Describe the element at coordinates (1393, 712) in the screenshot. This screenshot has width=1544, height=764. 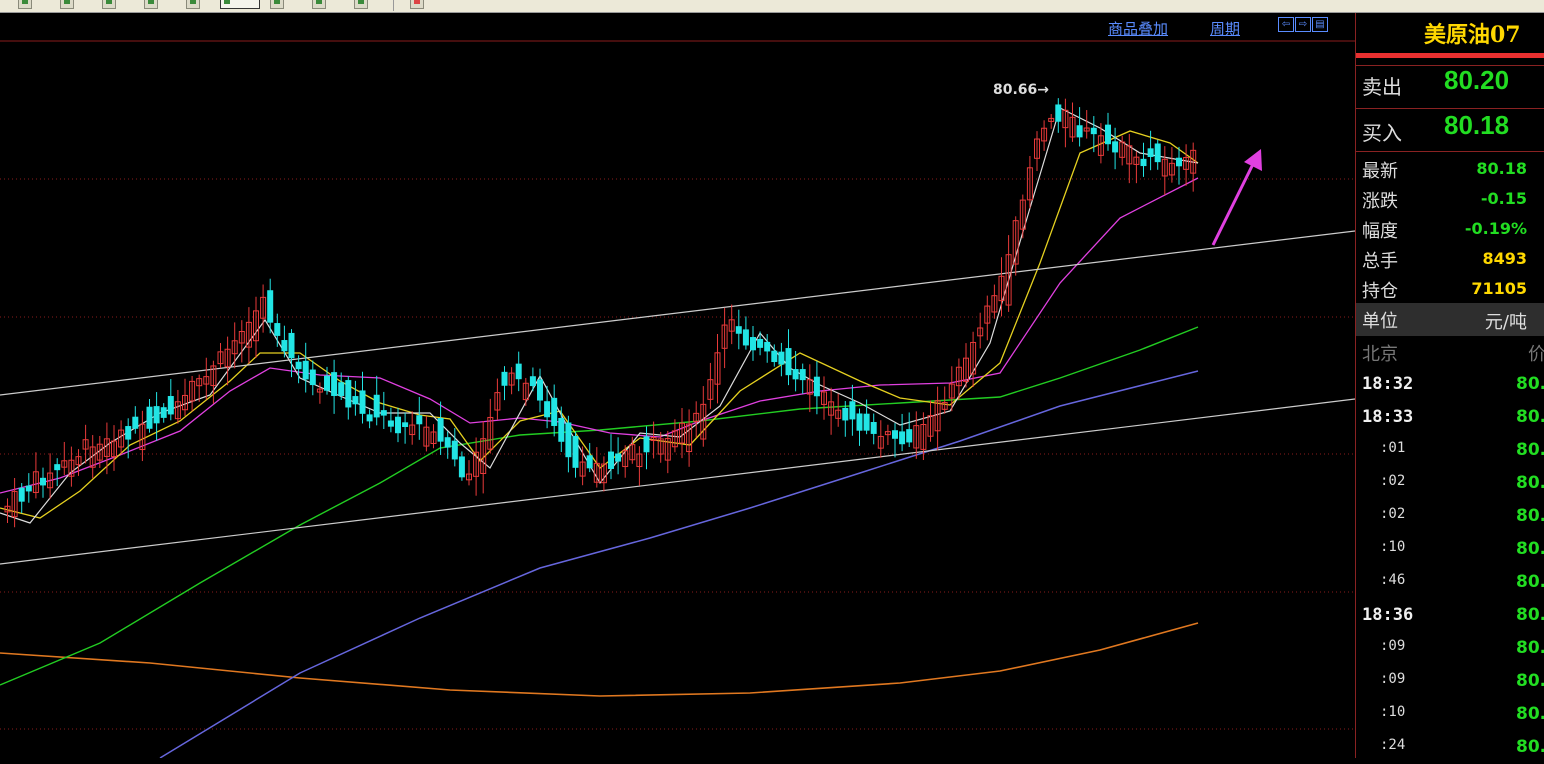
I see `tick-time: :10` at that location.